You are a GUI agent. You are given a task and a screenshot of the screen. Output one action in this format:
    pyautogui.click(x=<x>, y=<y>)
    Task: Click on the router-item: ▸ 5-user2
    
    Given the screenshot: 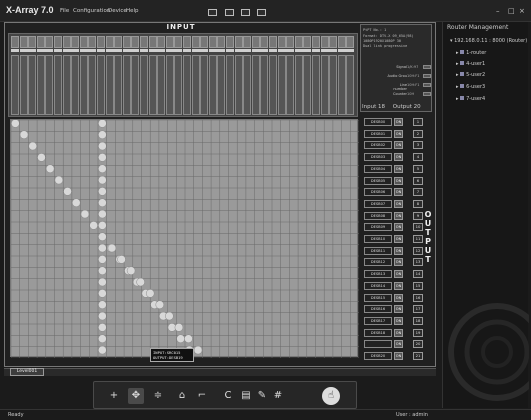 What is the action you would take?
    pyautogui.click(x=470, y=75)
    